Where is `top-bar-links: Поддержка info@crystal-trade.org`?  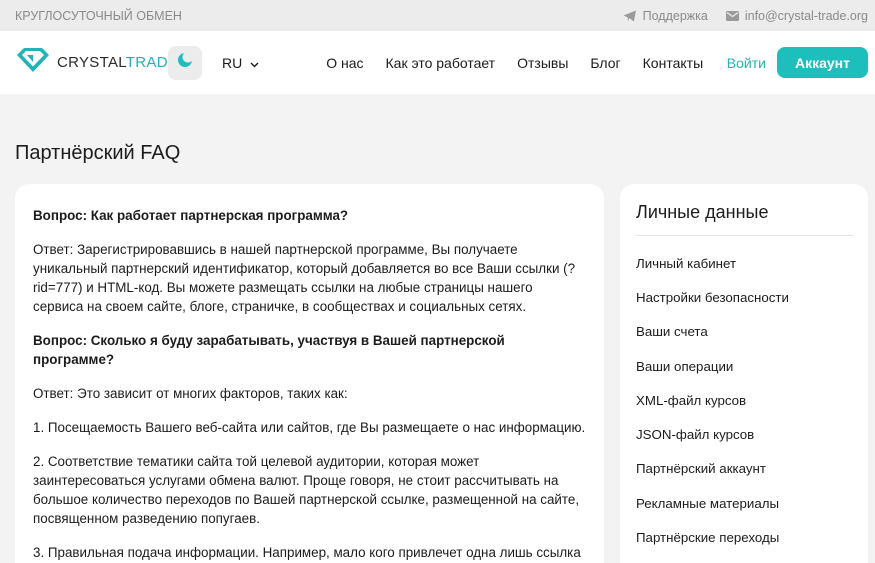 top-bar-links: Поддержка info@crystal-trade.org is located at coordinates (745, 16).